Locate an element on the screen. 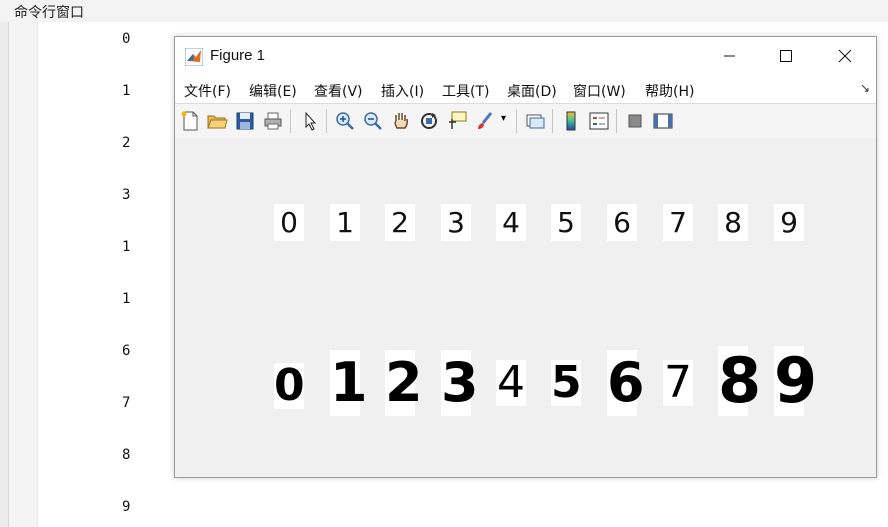 This screenshot has width=888, height=527. new-figure-icon is located at coordinates (190, 121).